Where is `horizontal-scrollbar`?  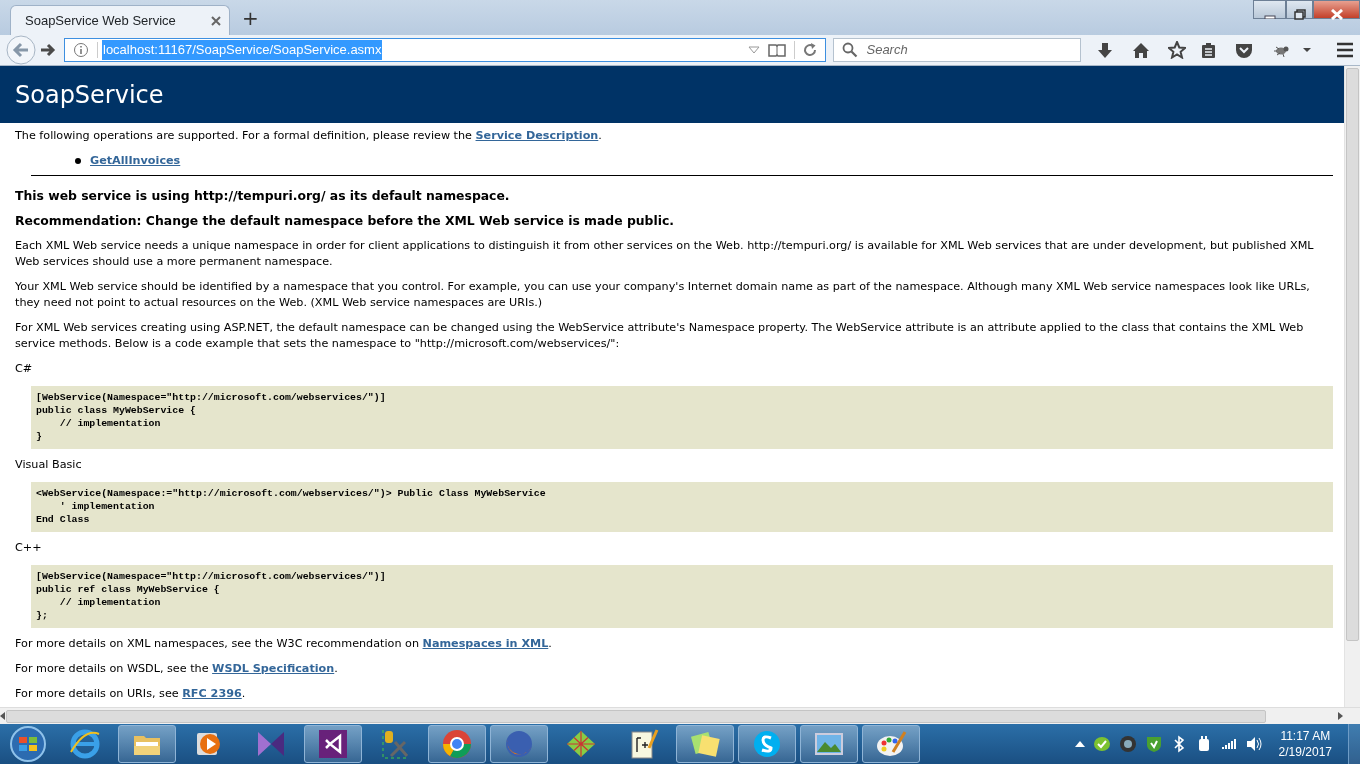
horizontal-scrollbar is located at coordinates (680, 715).